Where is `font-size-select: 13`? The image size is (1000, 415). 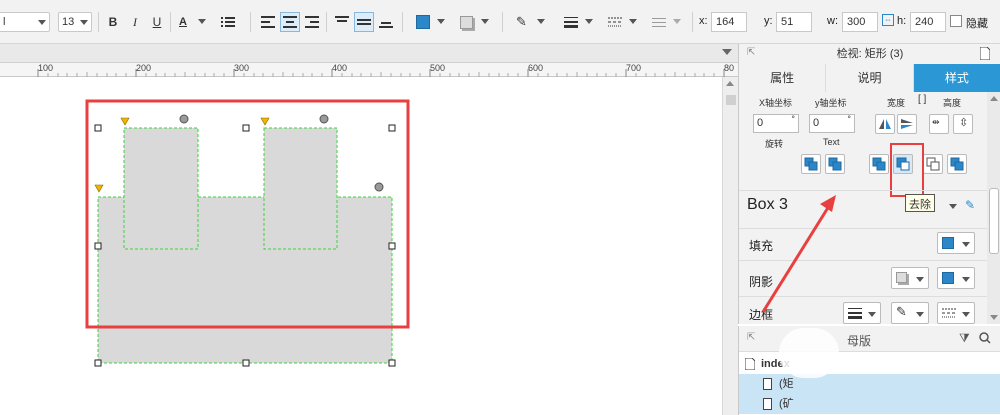 font-size-select: 13 is located at coordinates (75, 22).